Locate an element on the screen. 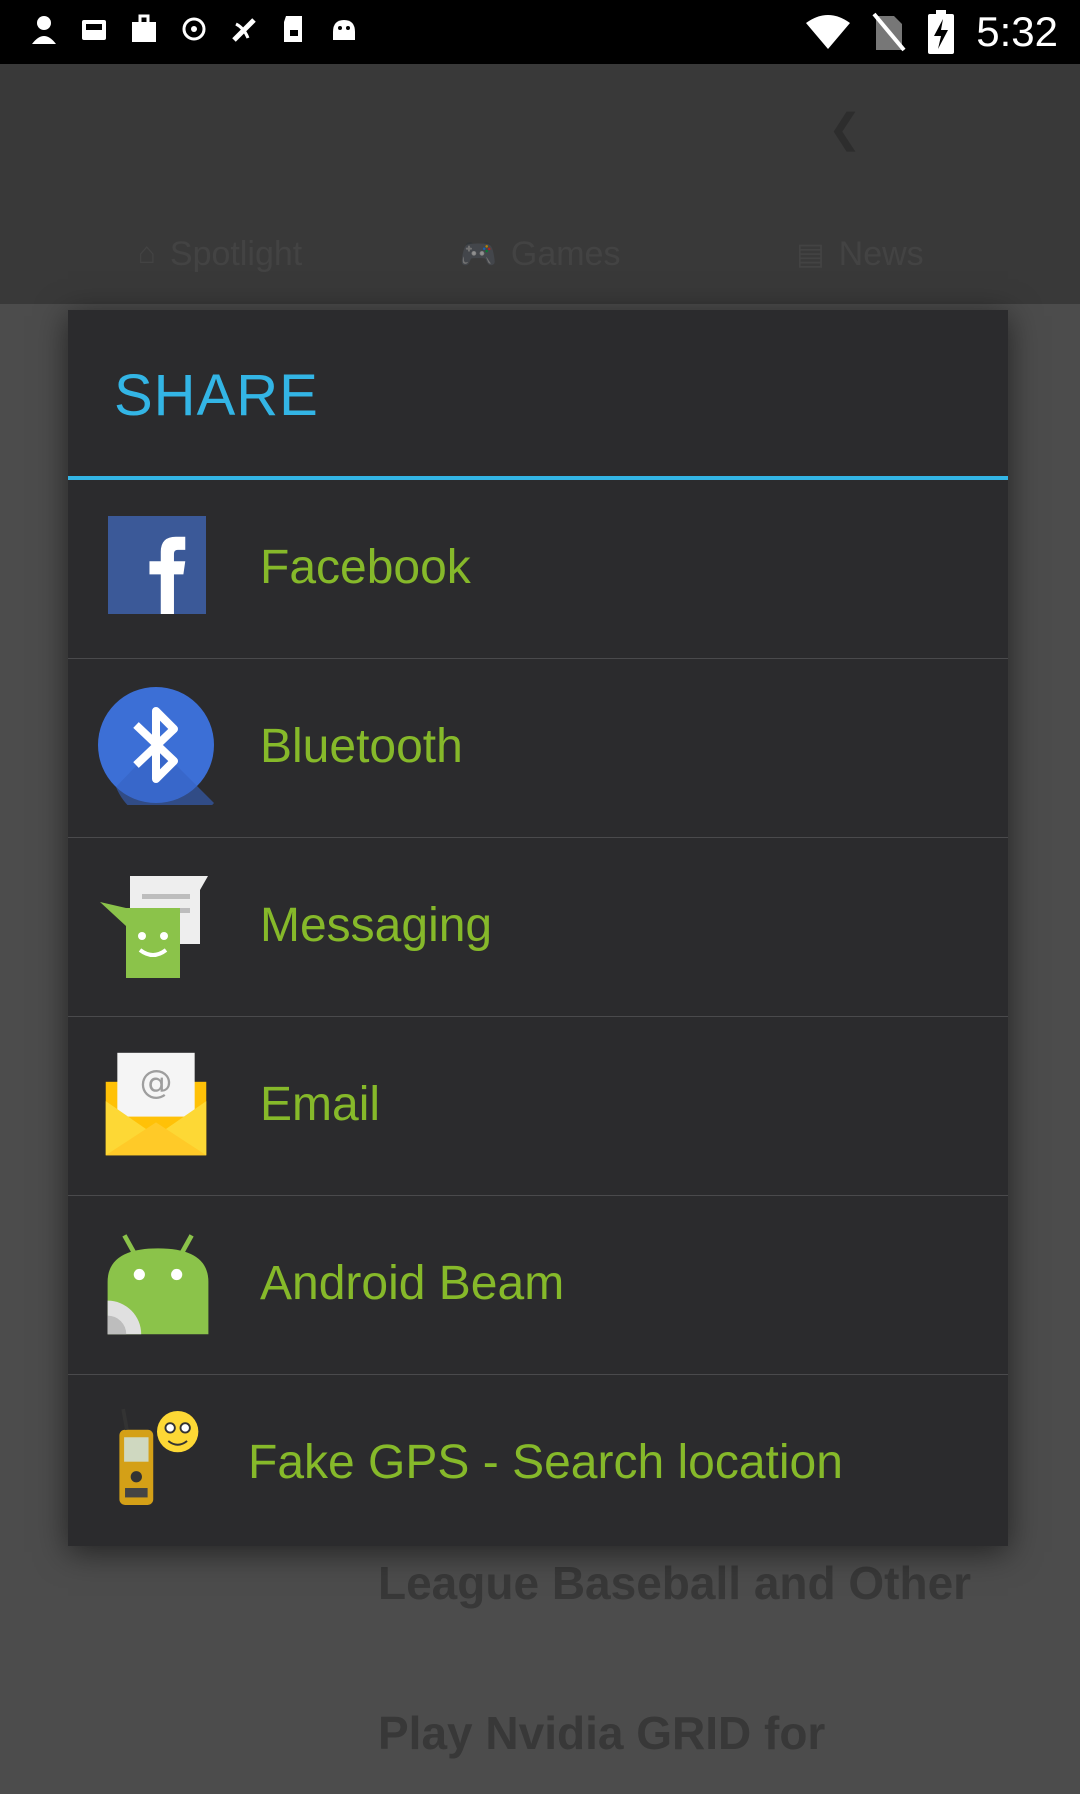  share-item-android-beam: Android Beam is located at coordinates (538, 1285).